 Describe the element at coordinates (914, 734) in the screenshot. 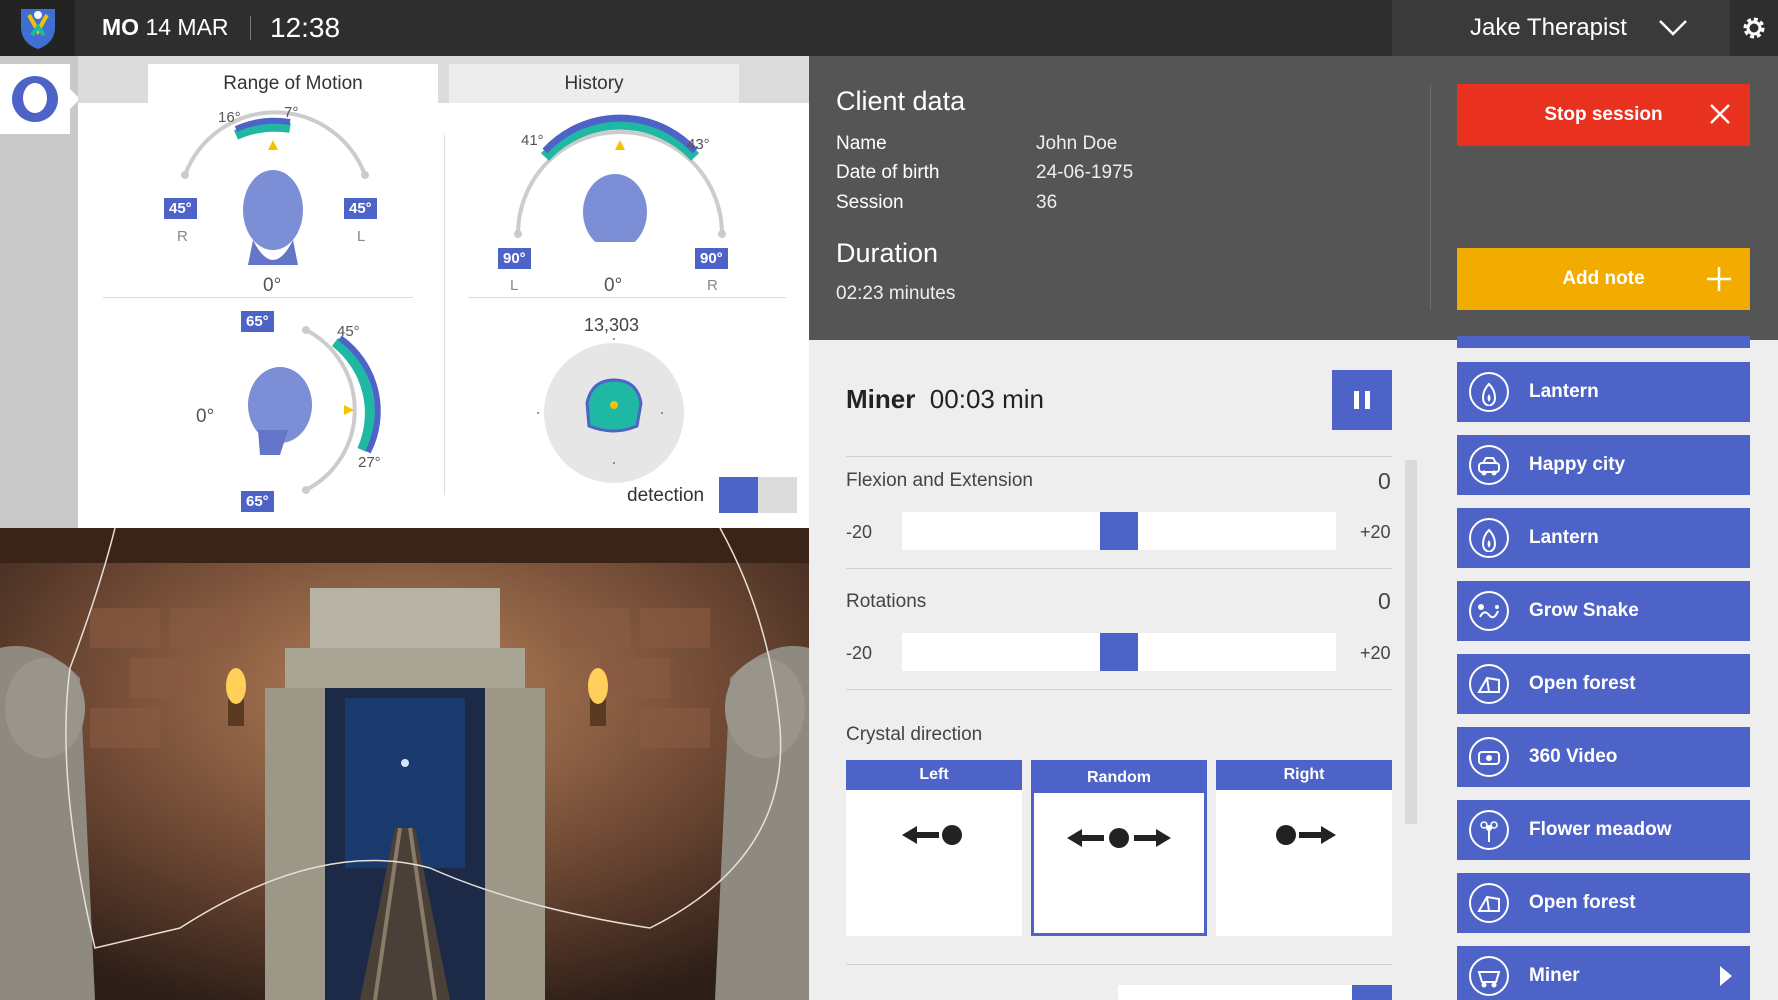

I see `crystal-direction-label: Crystal direction` at that location.